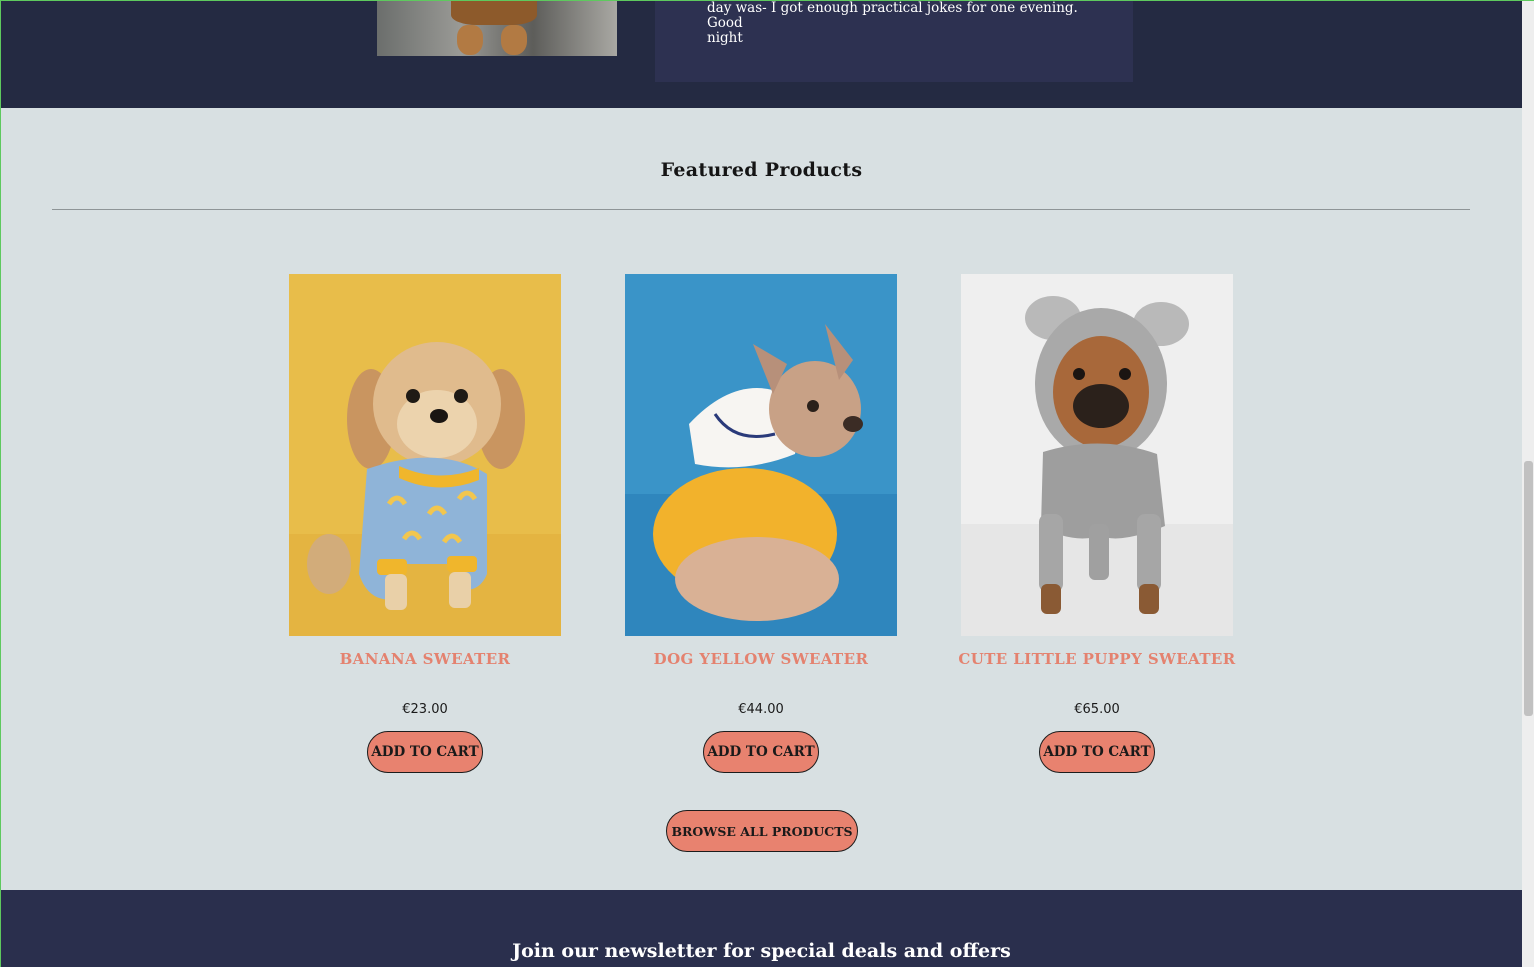  Describe the element at coordinates (761, 709) in the screenshot. I see `product-price: €44.00` at that location.